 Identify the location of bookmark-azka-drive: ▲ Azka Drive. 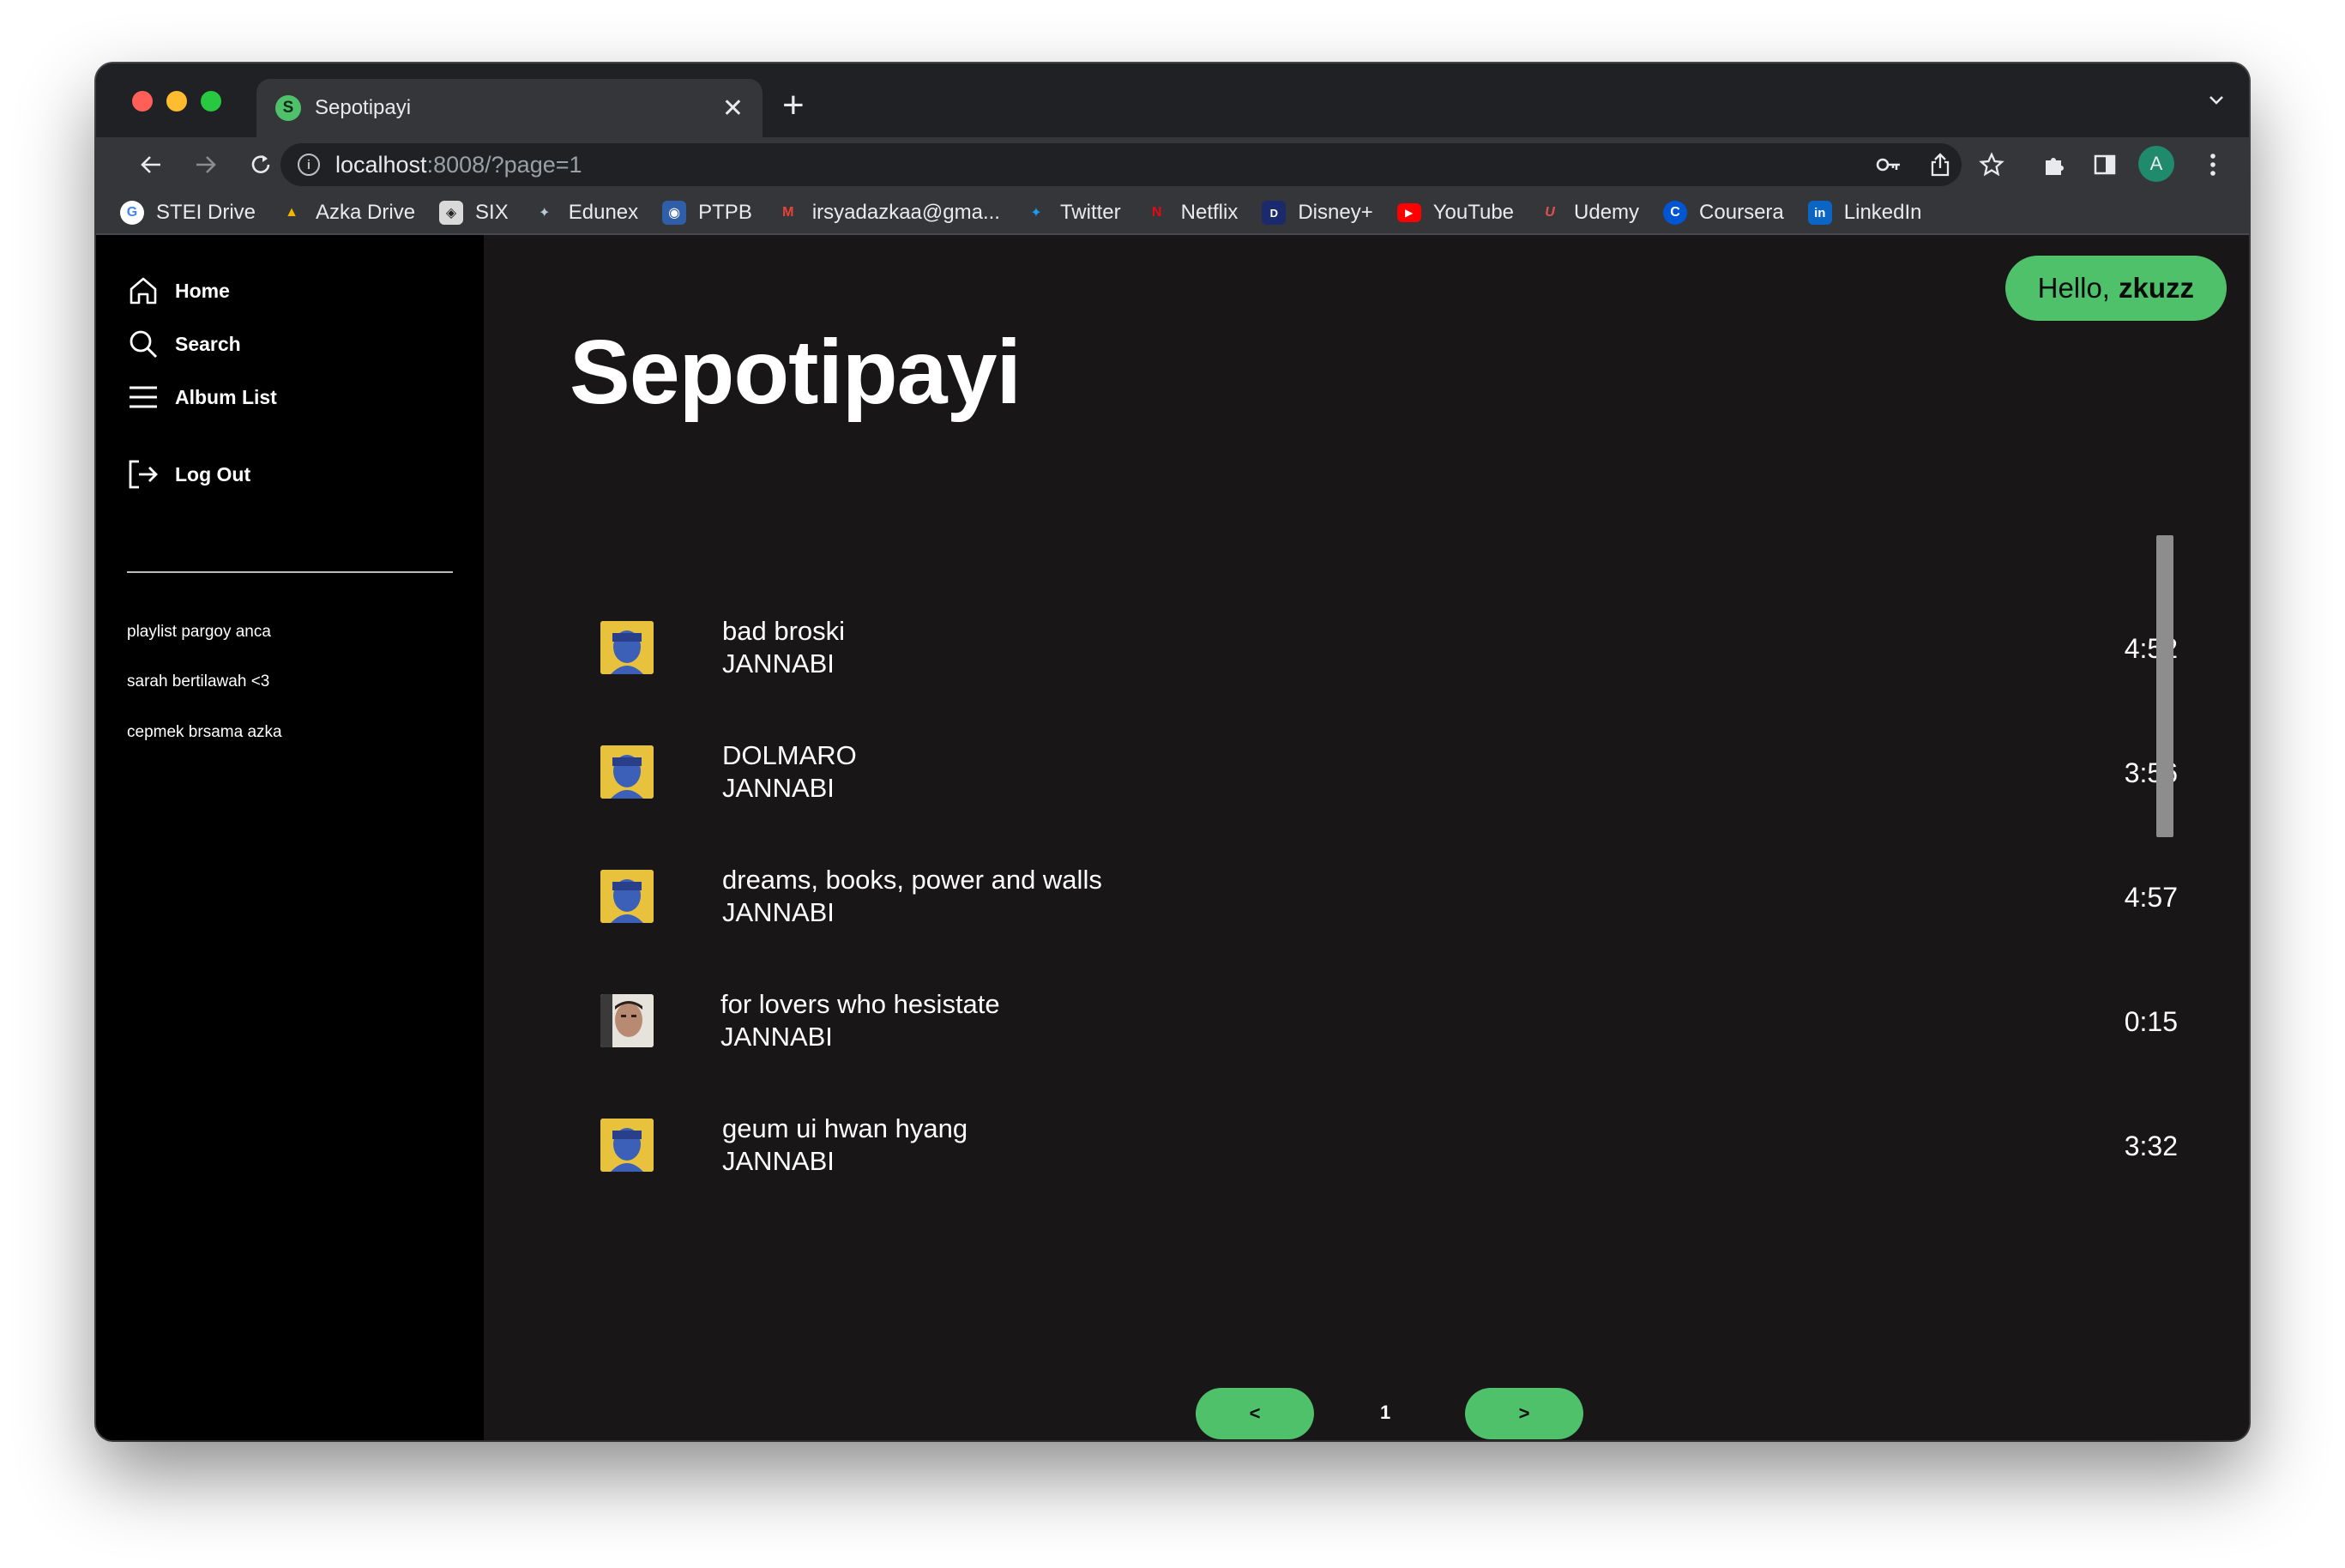
(347, 213).